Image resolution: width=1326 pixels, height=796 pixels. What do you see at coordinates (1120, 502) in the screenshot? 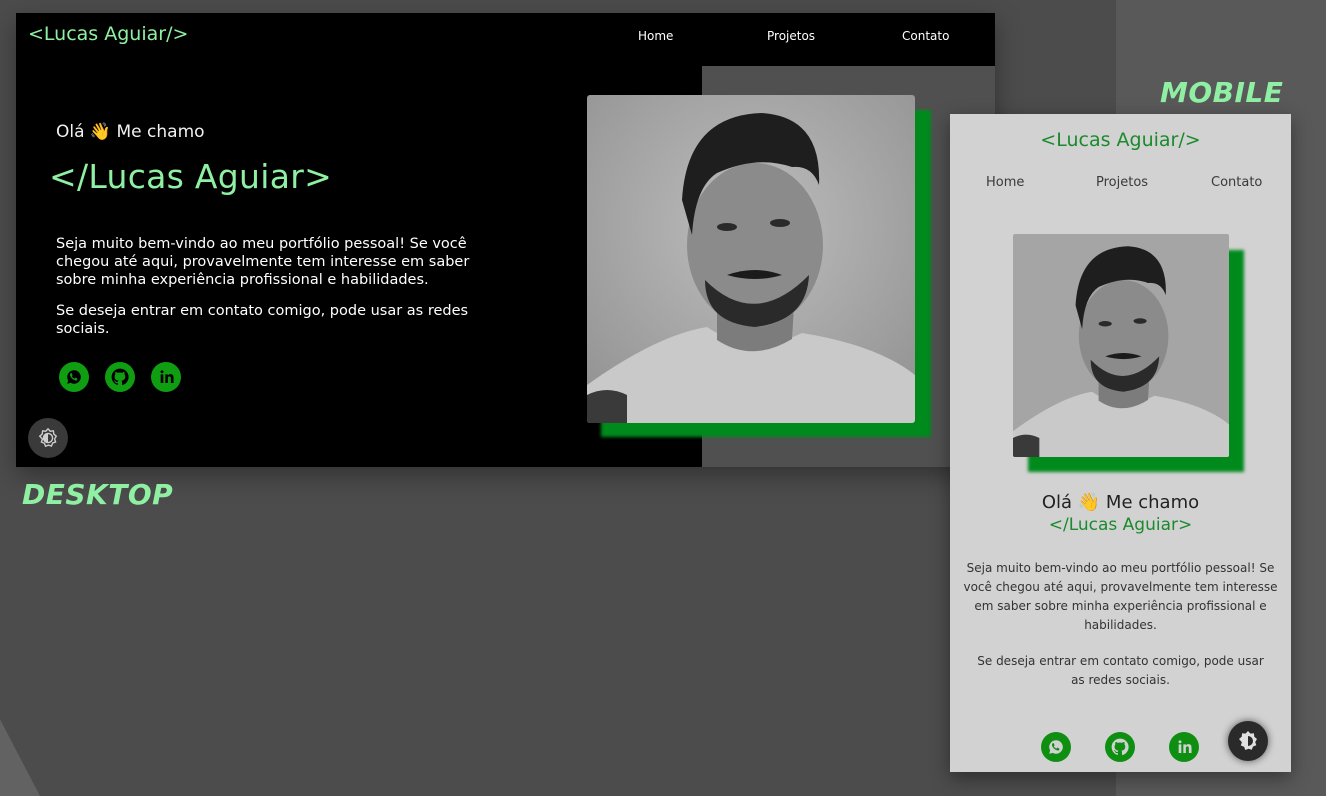
I see `mobile-greeting: Olá 👋 Me chamo` at bounding box center [1120, 502].